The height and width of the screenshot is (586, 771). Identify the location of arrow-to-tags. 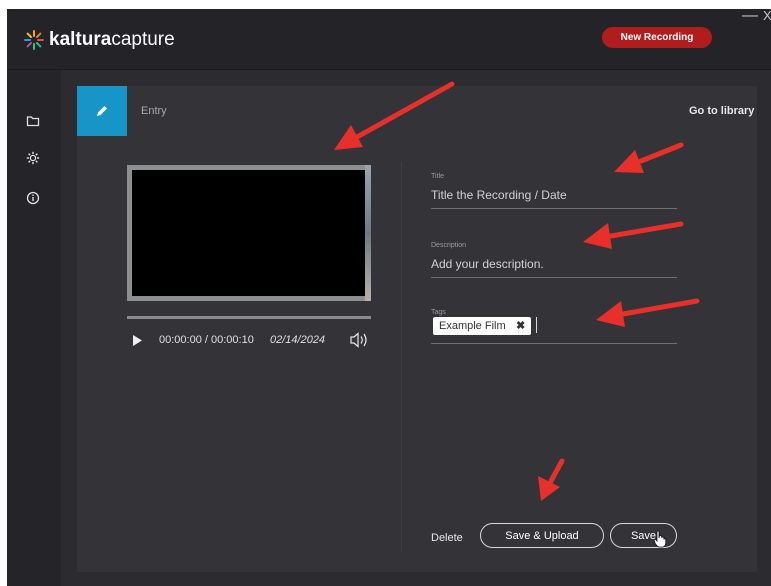
(648, 312).